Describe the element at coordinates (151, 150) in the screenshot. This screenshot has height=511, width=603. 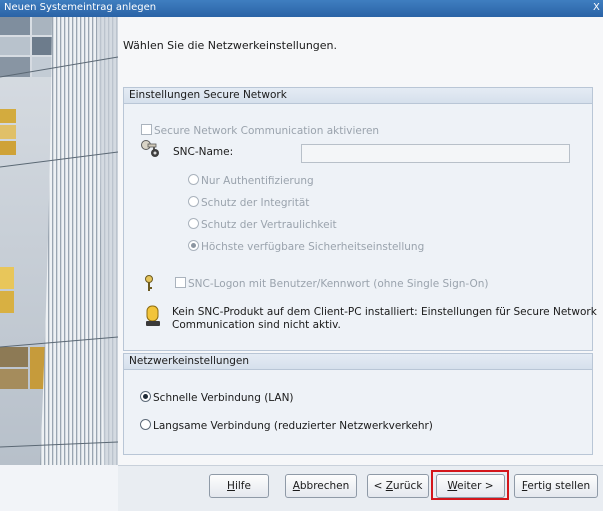
I see `key-icon` at that location.